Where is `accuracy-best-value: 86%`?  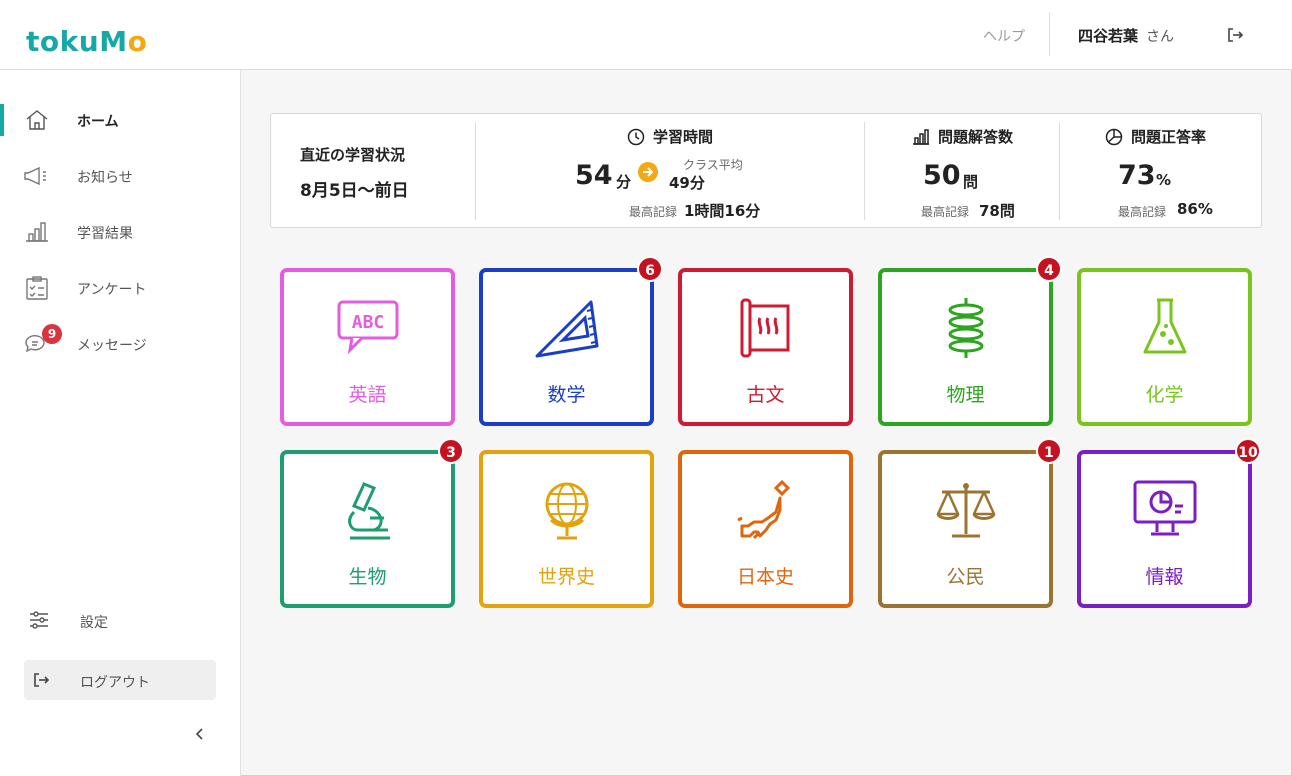
accuracy-best-value: 86% is located at coordinates (1195, 209).